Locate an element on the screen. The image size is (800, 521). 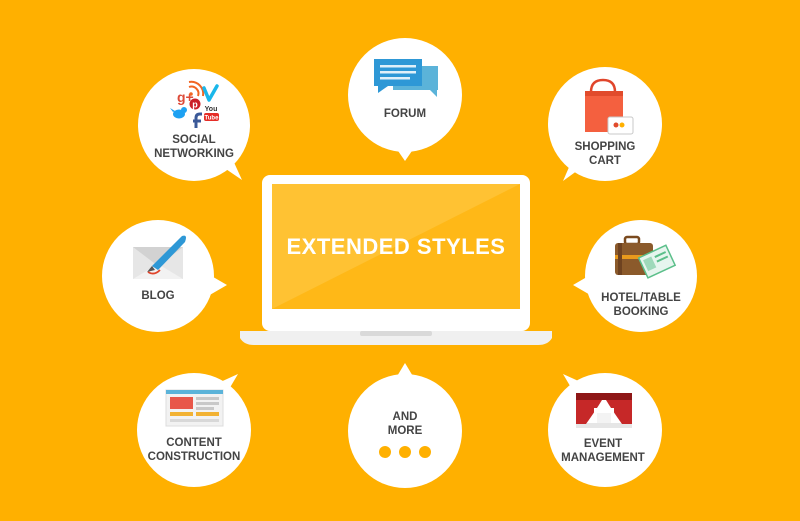
hotel-label-line1: HOTEL/TABLE is located at coordinates (641, 298).